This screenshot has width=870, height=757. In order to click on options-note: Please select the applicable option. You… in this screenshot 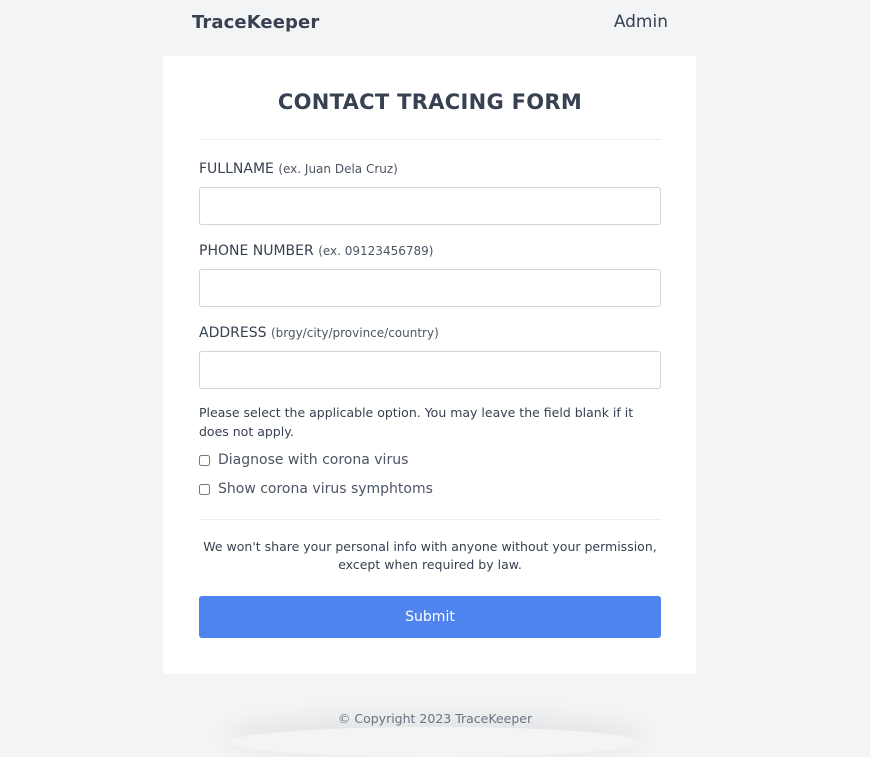, I will do `click(416, 422)`.